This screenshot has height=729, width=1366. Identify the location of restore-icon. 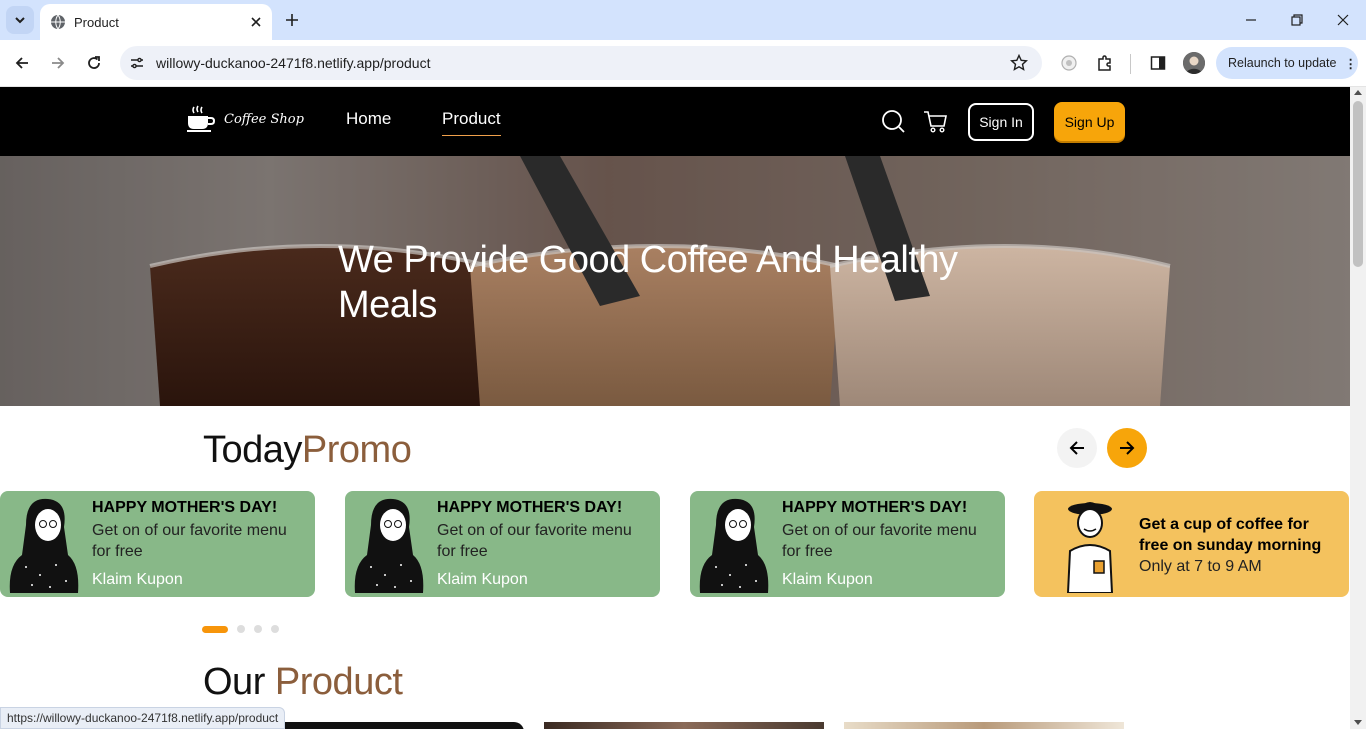
(1297, 20).